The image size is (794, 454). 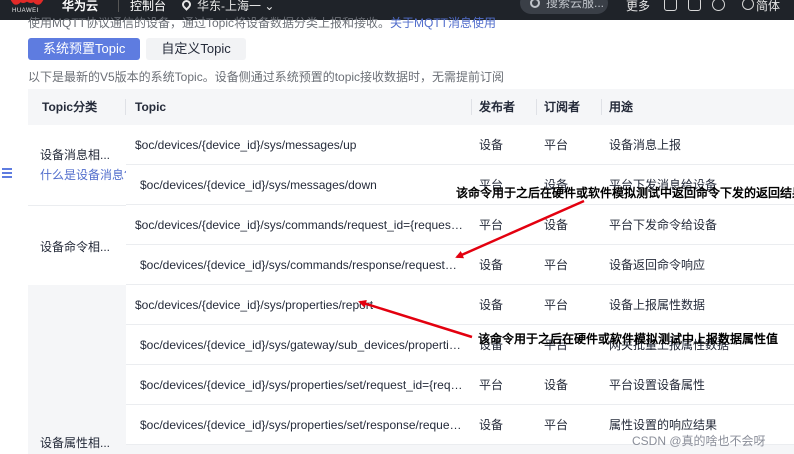 What do you see at coordinates (209, 23) in the screenshot?
I see `intro-body: 使用MQTT协议通信的设备，通过Topic将设备数据分类上报和接收。` at bounding box center [209, 23].